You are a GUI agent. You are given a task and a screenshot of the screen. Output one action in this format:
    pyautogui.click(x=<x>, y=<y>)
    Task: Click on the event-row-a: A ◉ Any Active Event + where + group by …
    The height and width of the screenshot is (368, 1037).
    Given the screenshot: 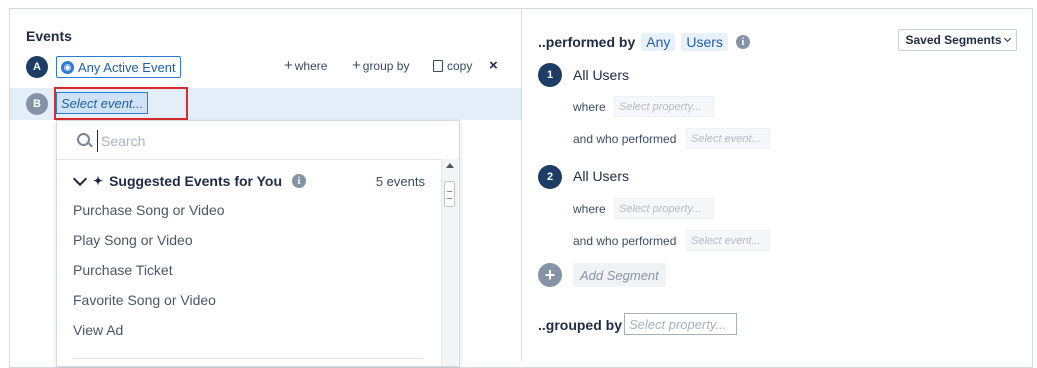 What is the action you would take?
    pyautogui.click(x=266, y=67)
    